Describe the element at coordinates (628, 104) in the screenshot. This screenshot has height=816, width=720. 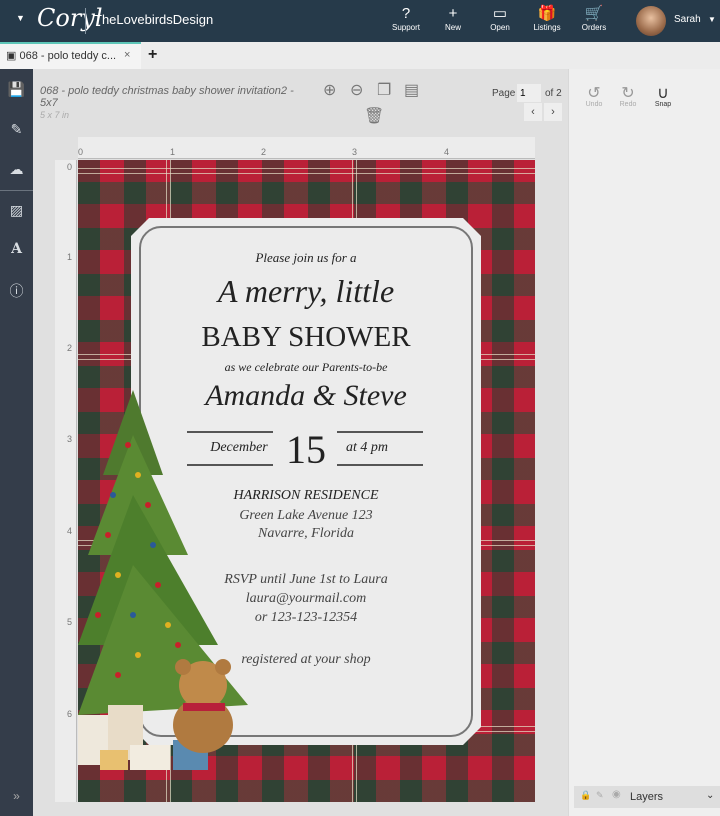
I see `redo-label: Redo` at that location.